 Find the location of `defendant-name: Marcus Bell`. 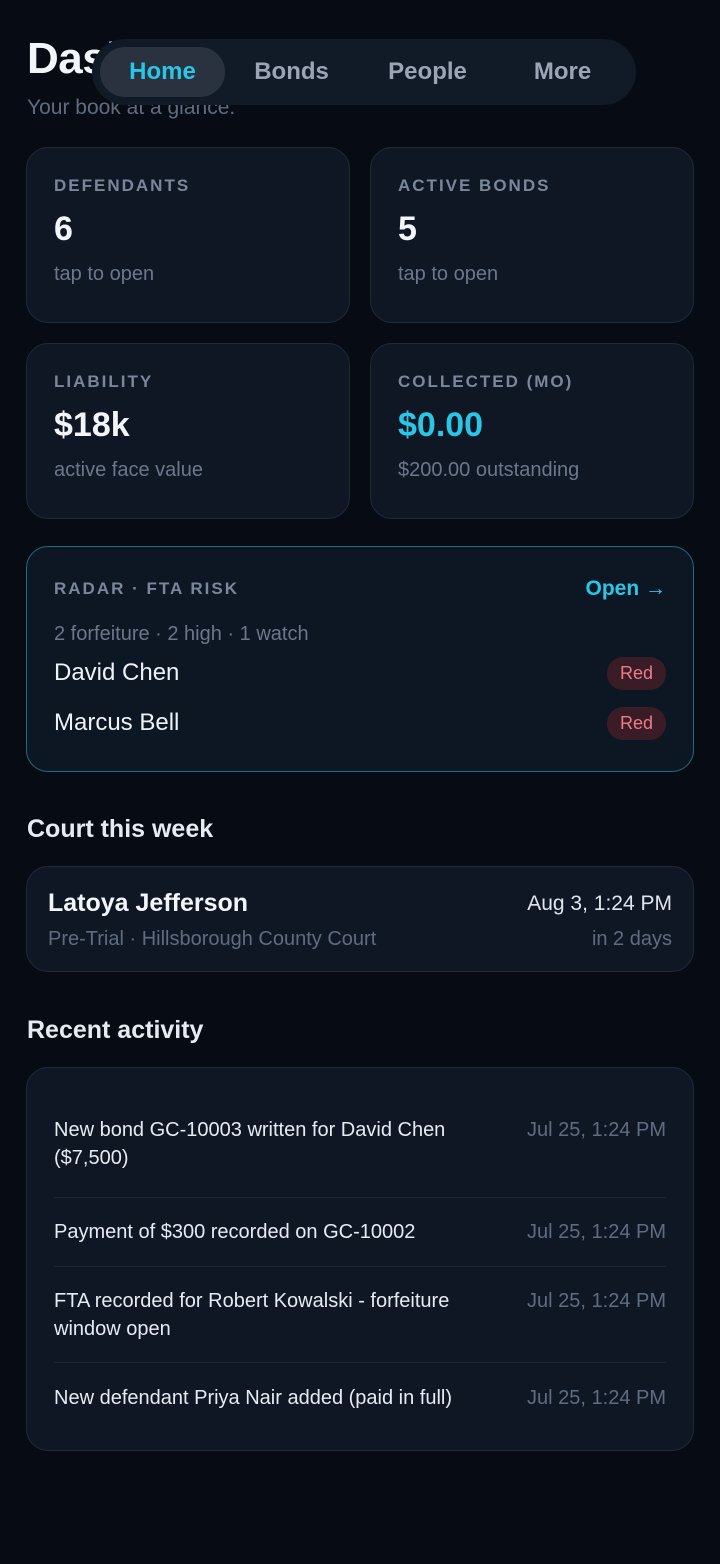

defendant-name: Marcus Bell is located at coordinates (117, 722).